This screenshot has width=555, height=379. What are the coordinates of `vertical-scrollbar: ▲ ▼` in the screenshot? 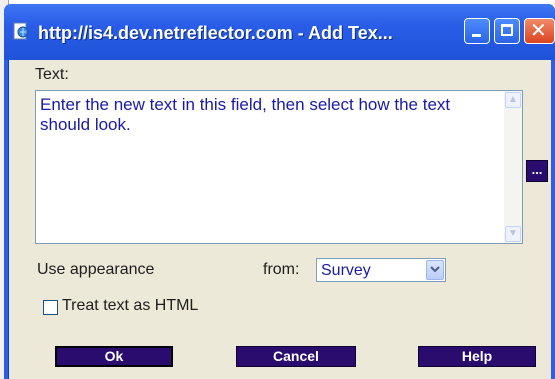 It's located at (513, 167).